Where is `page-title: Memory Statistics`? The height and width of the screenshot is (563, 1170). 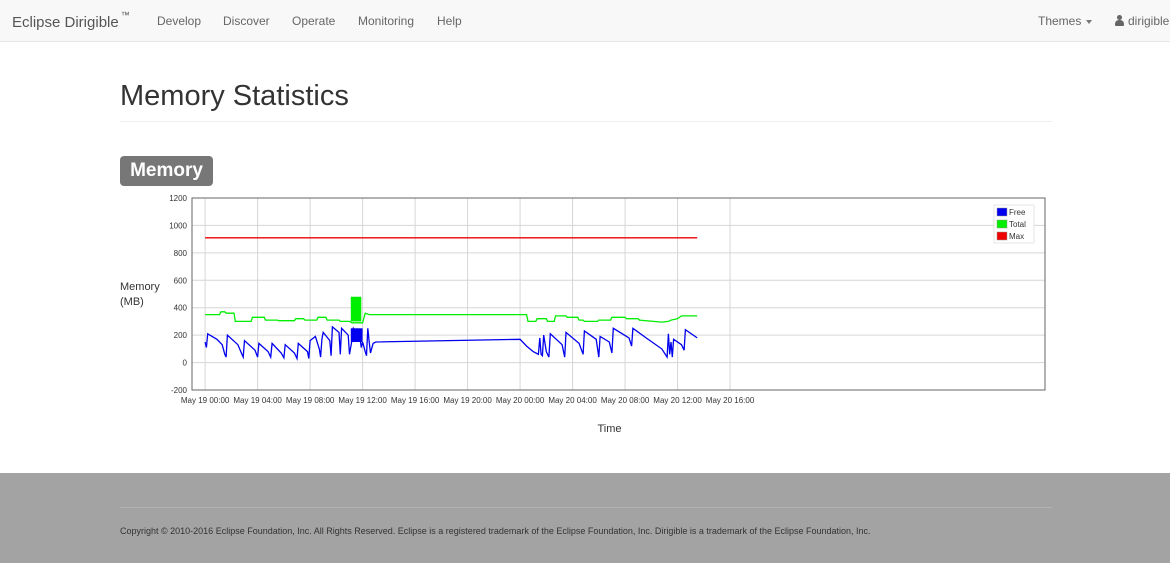 page-title: Memory Statistics is located at coordinates (234, 96).